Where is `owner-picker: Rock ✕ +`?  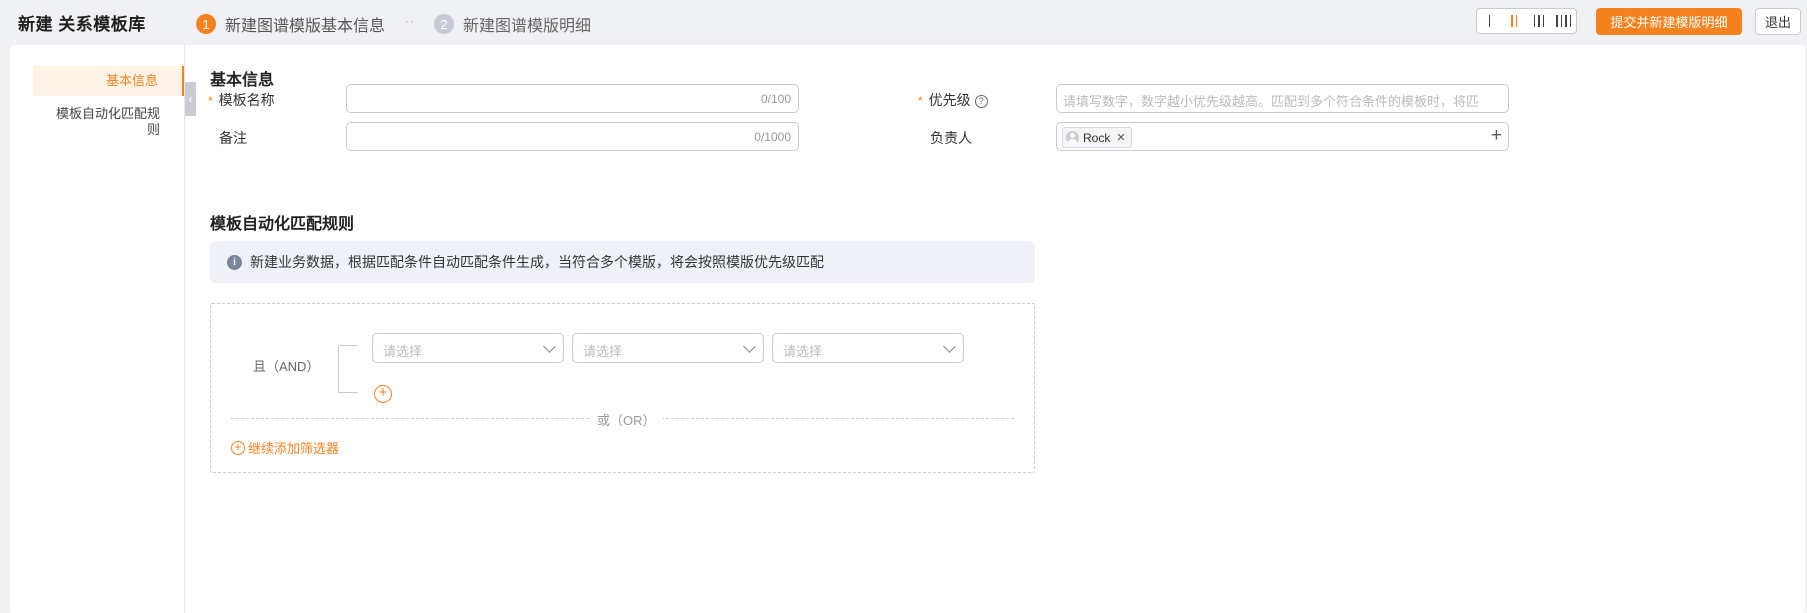 owner-picker: Rock ✕ + is located at coordinates (1282, 136).